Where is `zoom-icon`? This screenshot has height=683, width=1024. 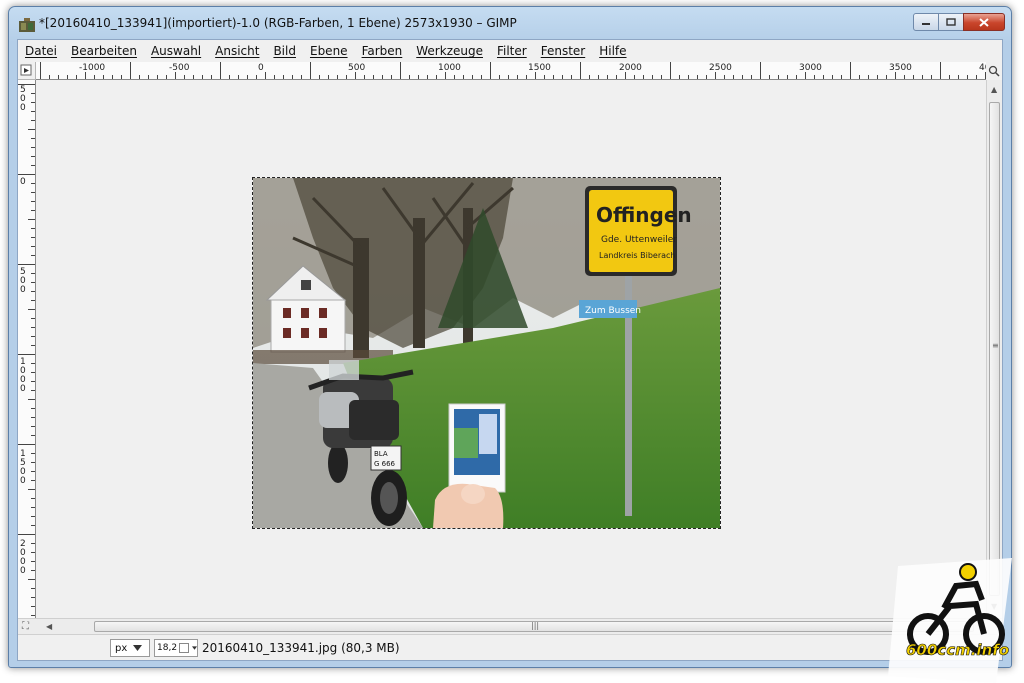 zoom-icon is located at coordinates (994, 71).